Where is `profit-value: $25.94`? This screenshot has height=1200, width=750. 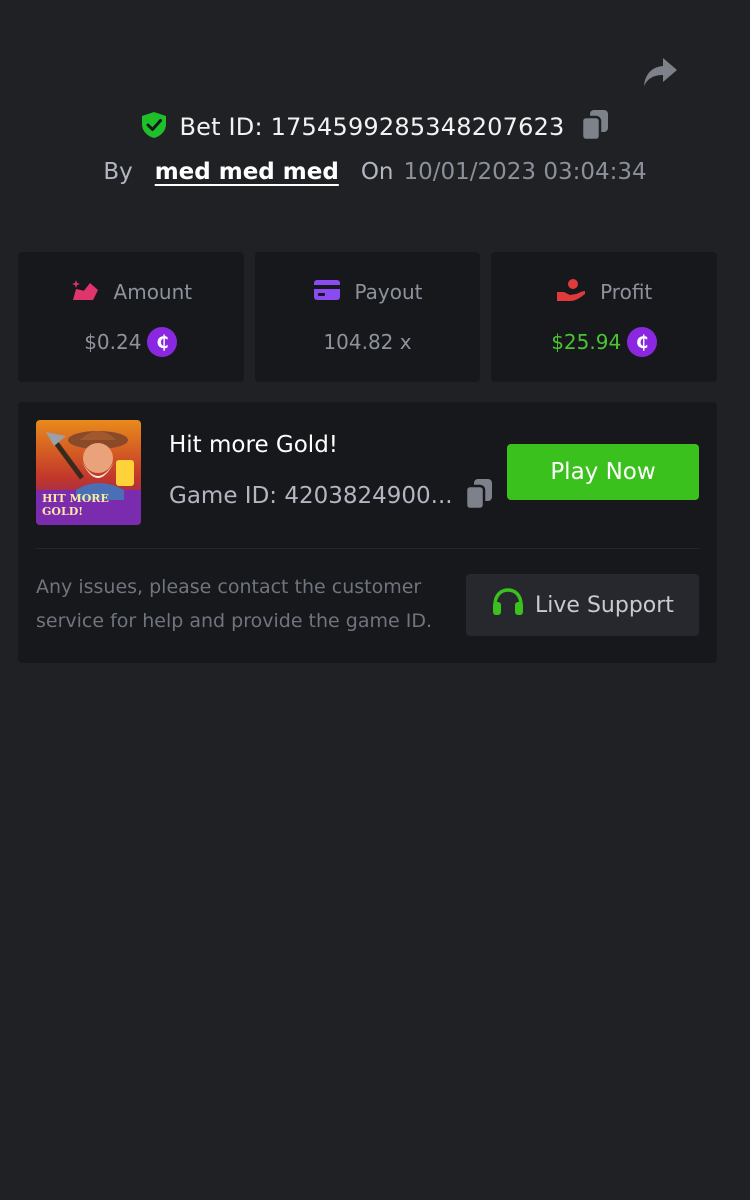
profit-value: $25.94 is located at coordinates (586, 342).